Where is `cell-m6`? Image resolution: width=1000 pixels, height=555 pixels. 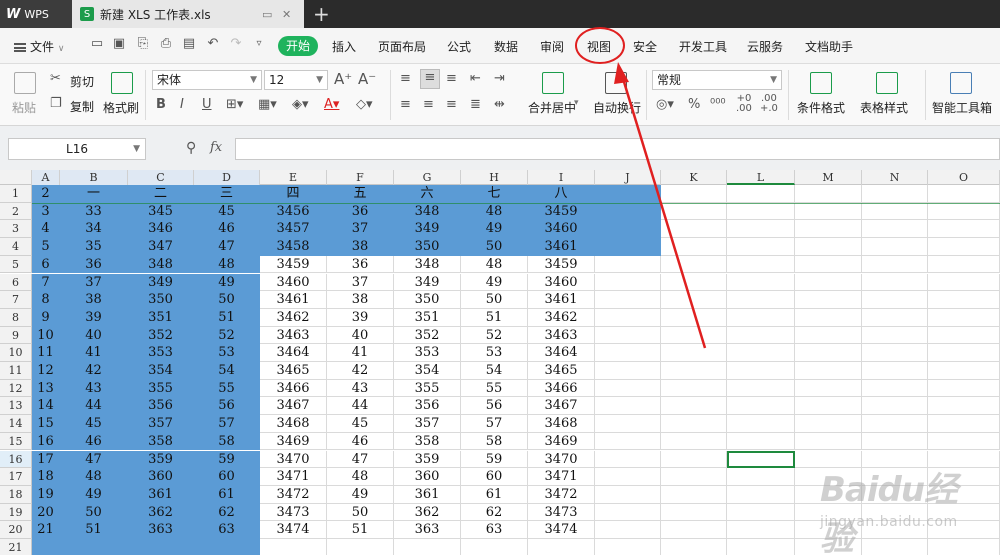
cell-m6 is located at coordinates (828, 282).